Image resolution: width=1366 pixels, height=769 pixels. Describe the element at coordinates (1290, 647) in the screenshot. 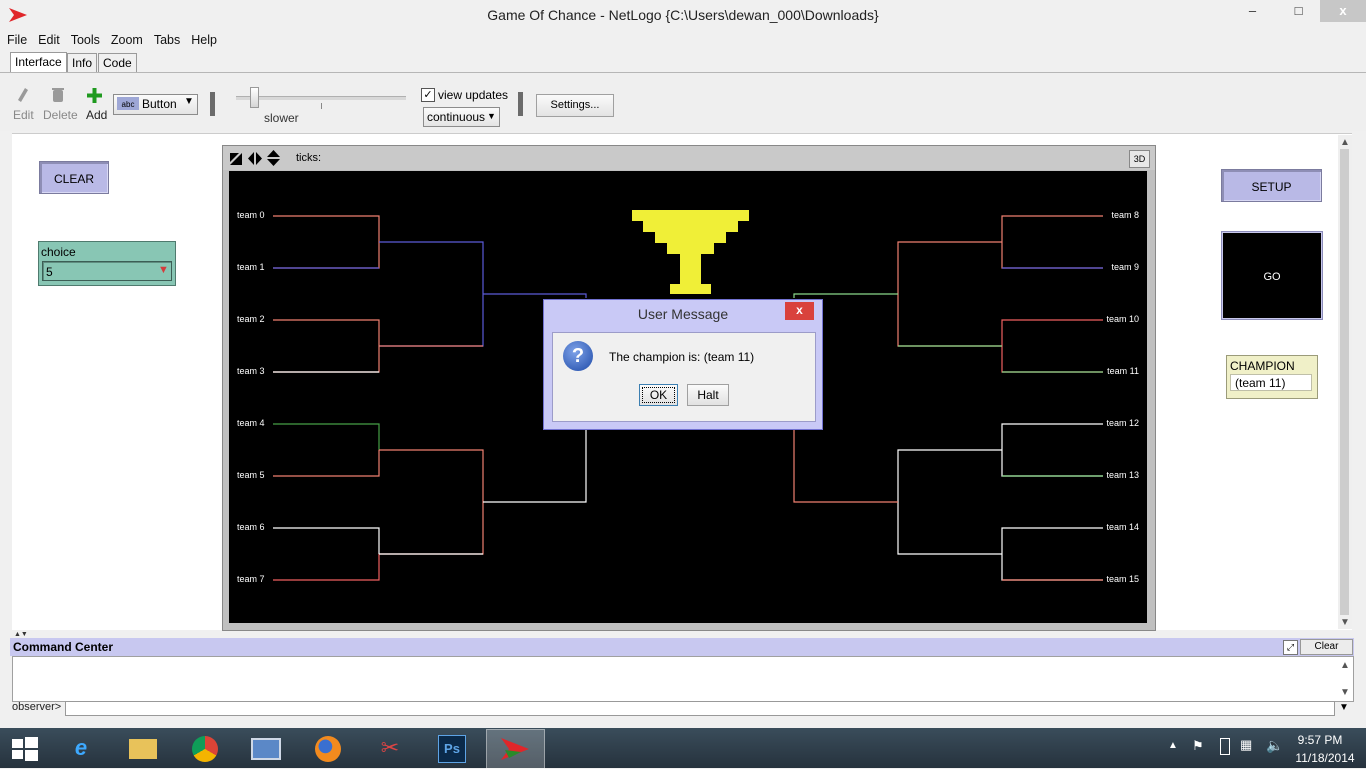

I see `expand-icon: ⤢` at that location.